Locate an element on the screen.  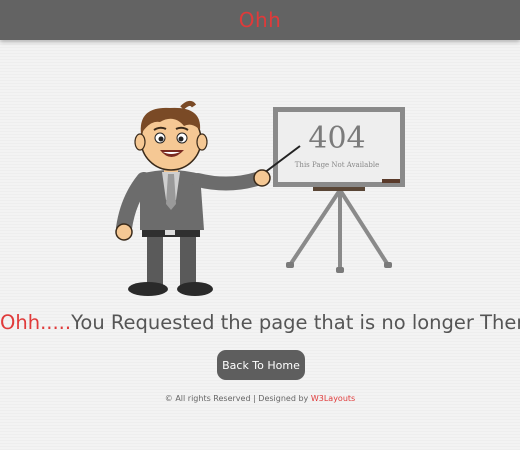
presenter-man is located at coordinates (193, 198).